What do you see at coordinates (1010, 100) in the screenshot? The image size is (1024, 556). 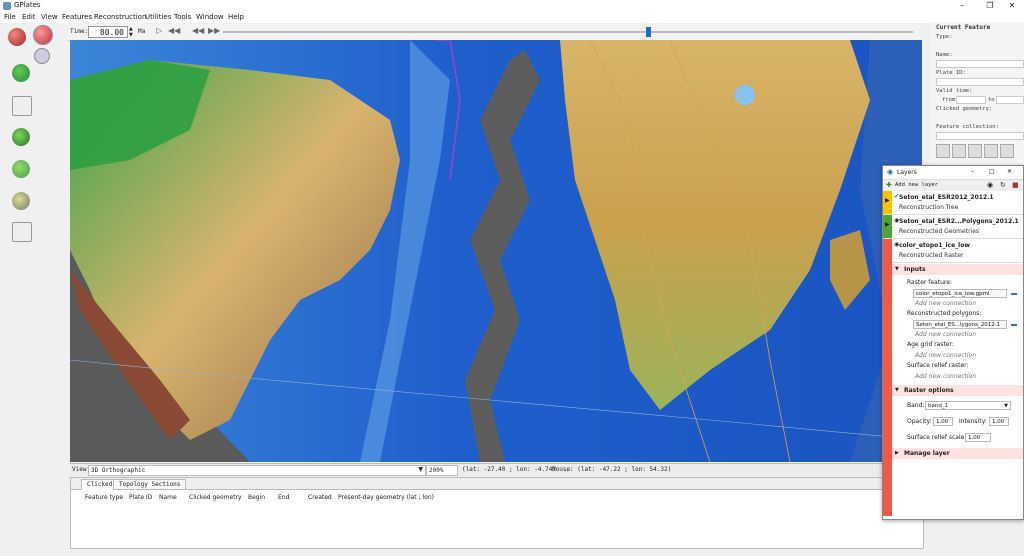 I see `to-field` at bounding box center [1010, 100].